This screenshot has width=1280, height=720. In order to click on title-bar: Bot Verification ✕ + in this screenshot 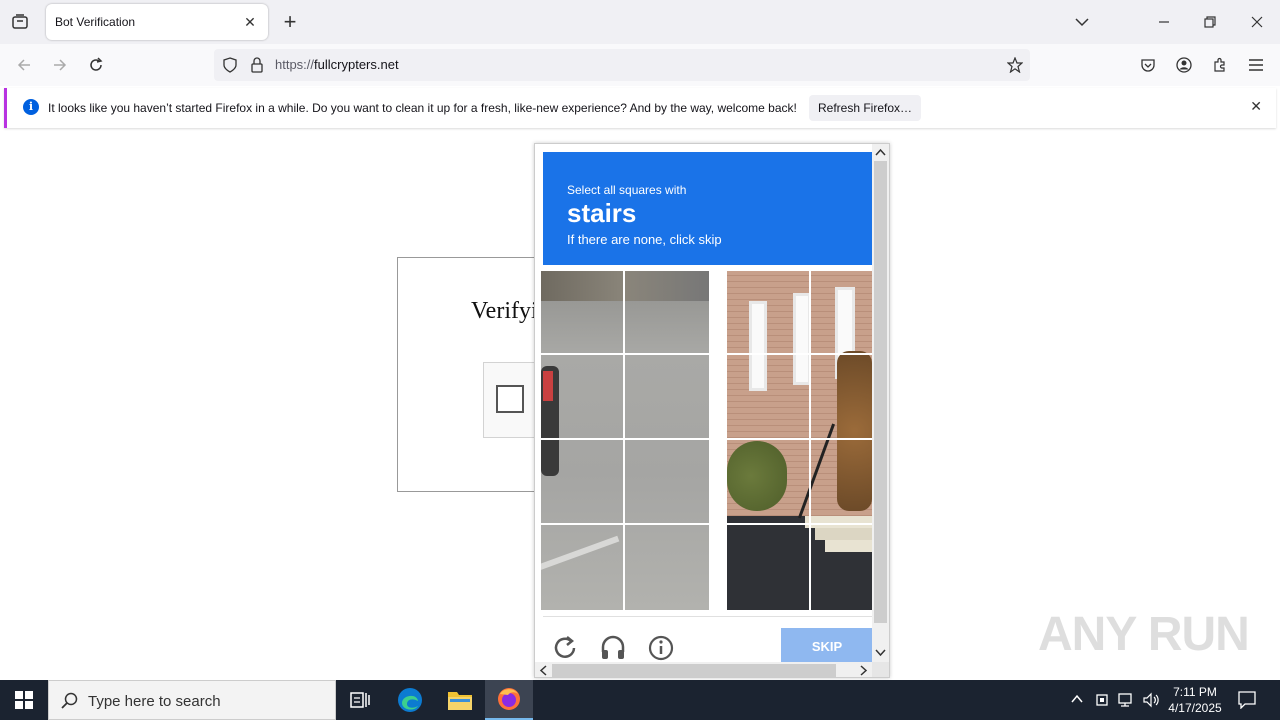, I will do `click(640, 22)`.